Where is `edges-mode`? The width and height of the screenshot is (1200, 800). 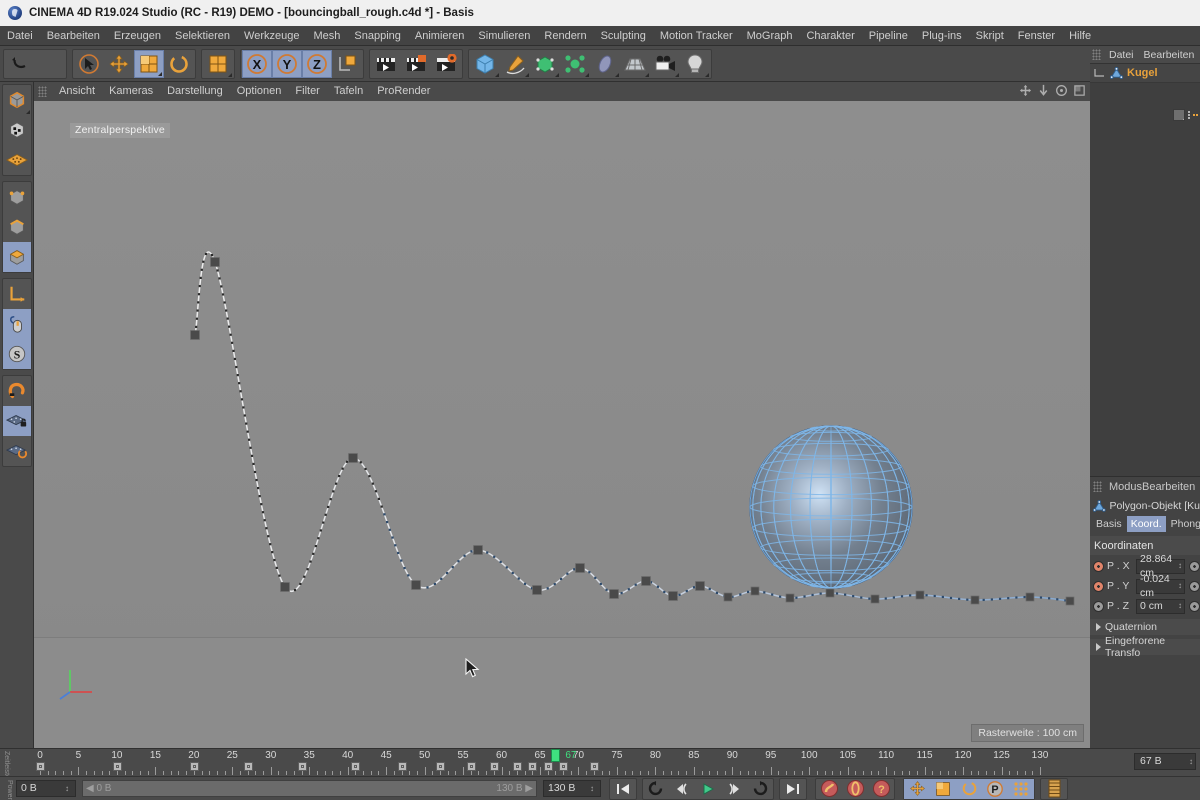
edges-mode is located at coordinates (17, 227).